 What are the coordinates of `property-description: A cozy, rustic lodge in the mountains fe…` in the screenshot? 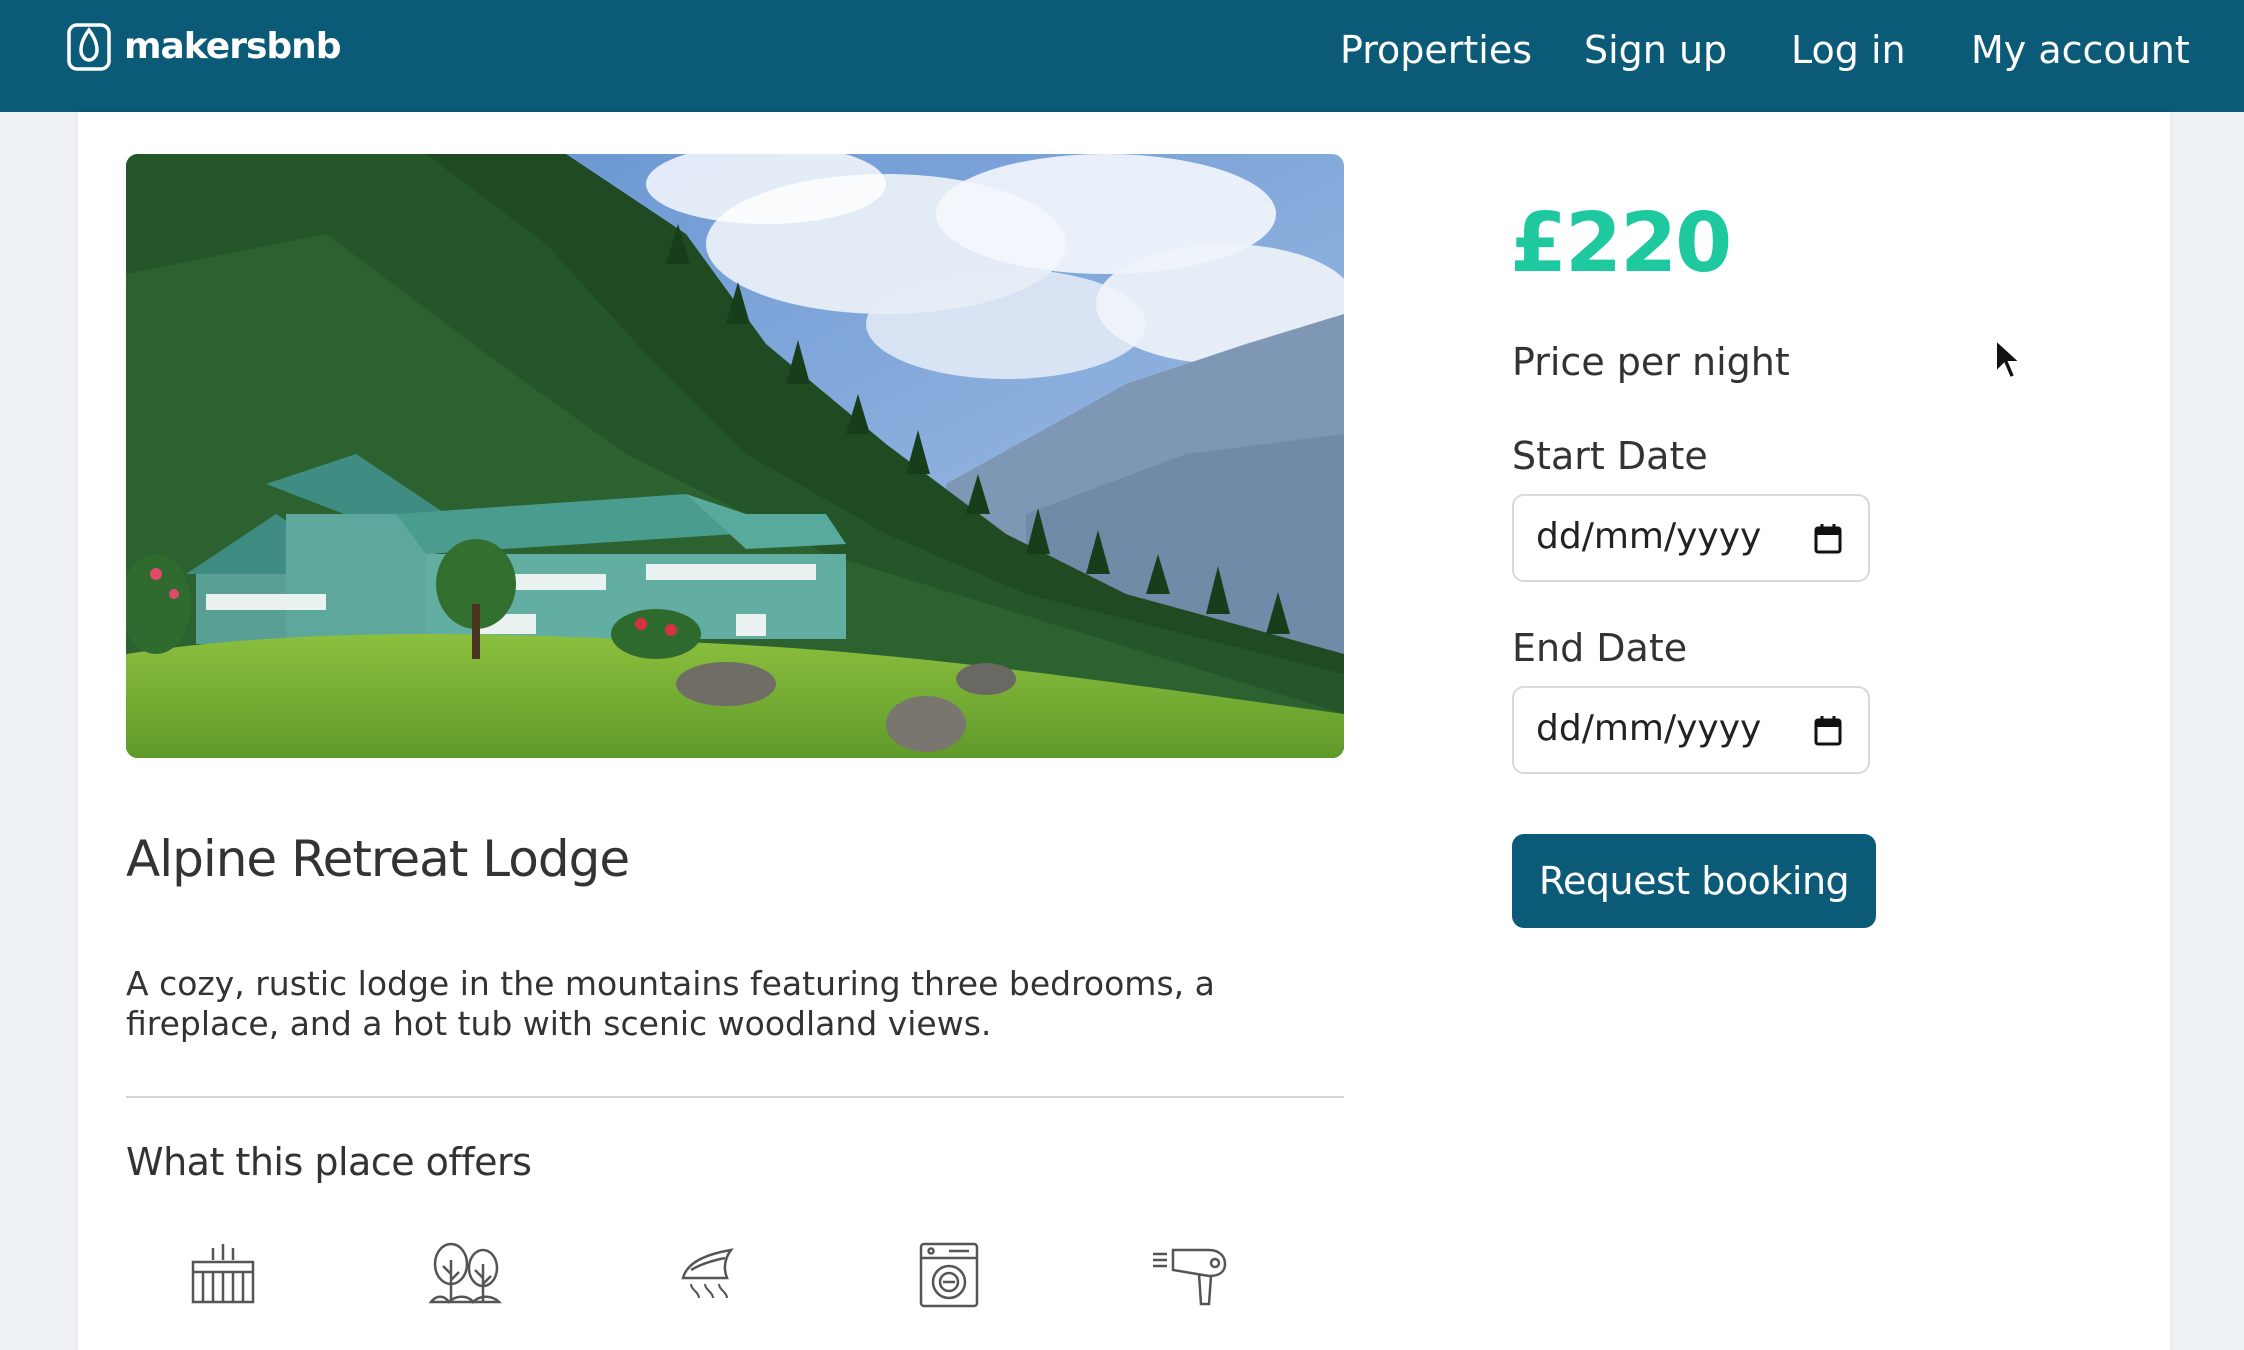 It's located at (670, 1003).